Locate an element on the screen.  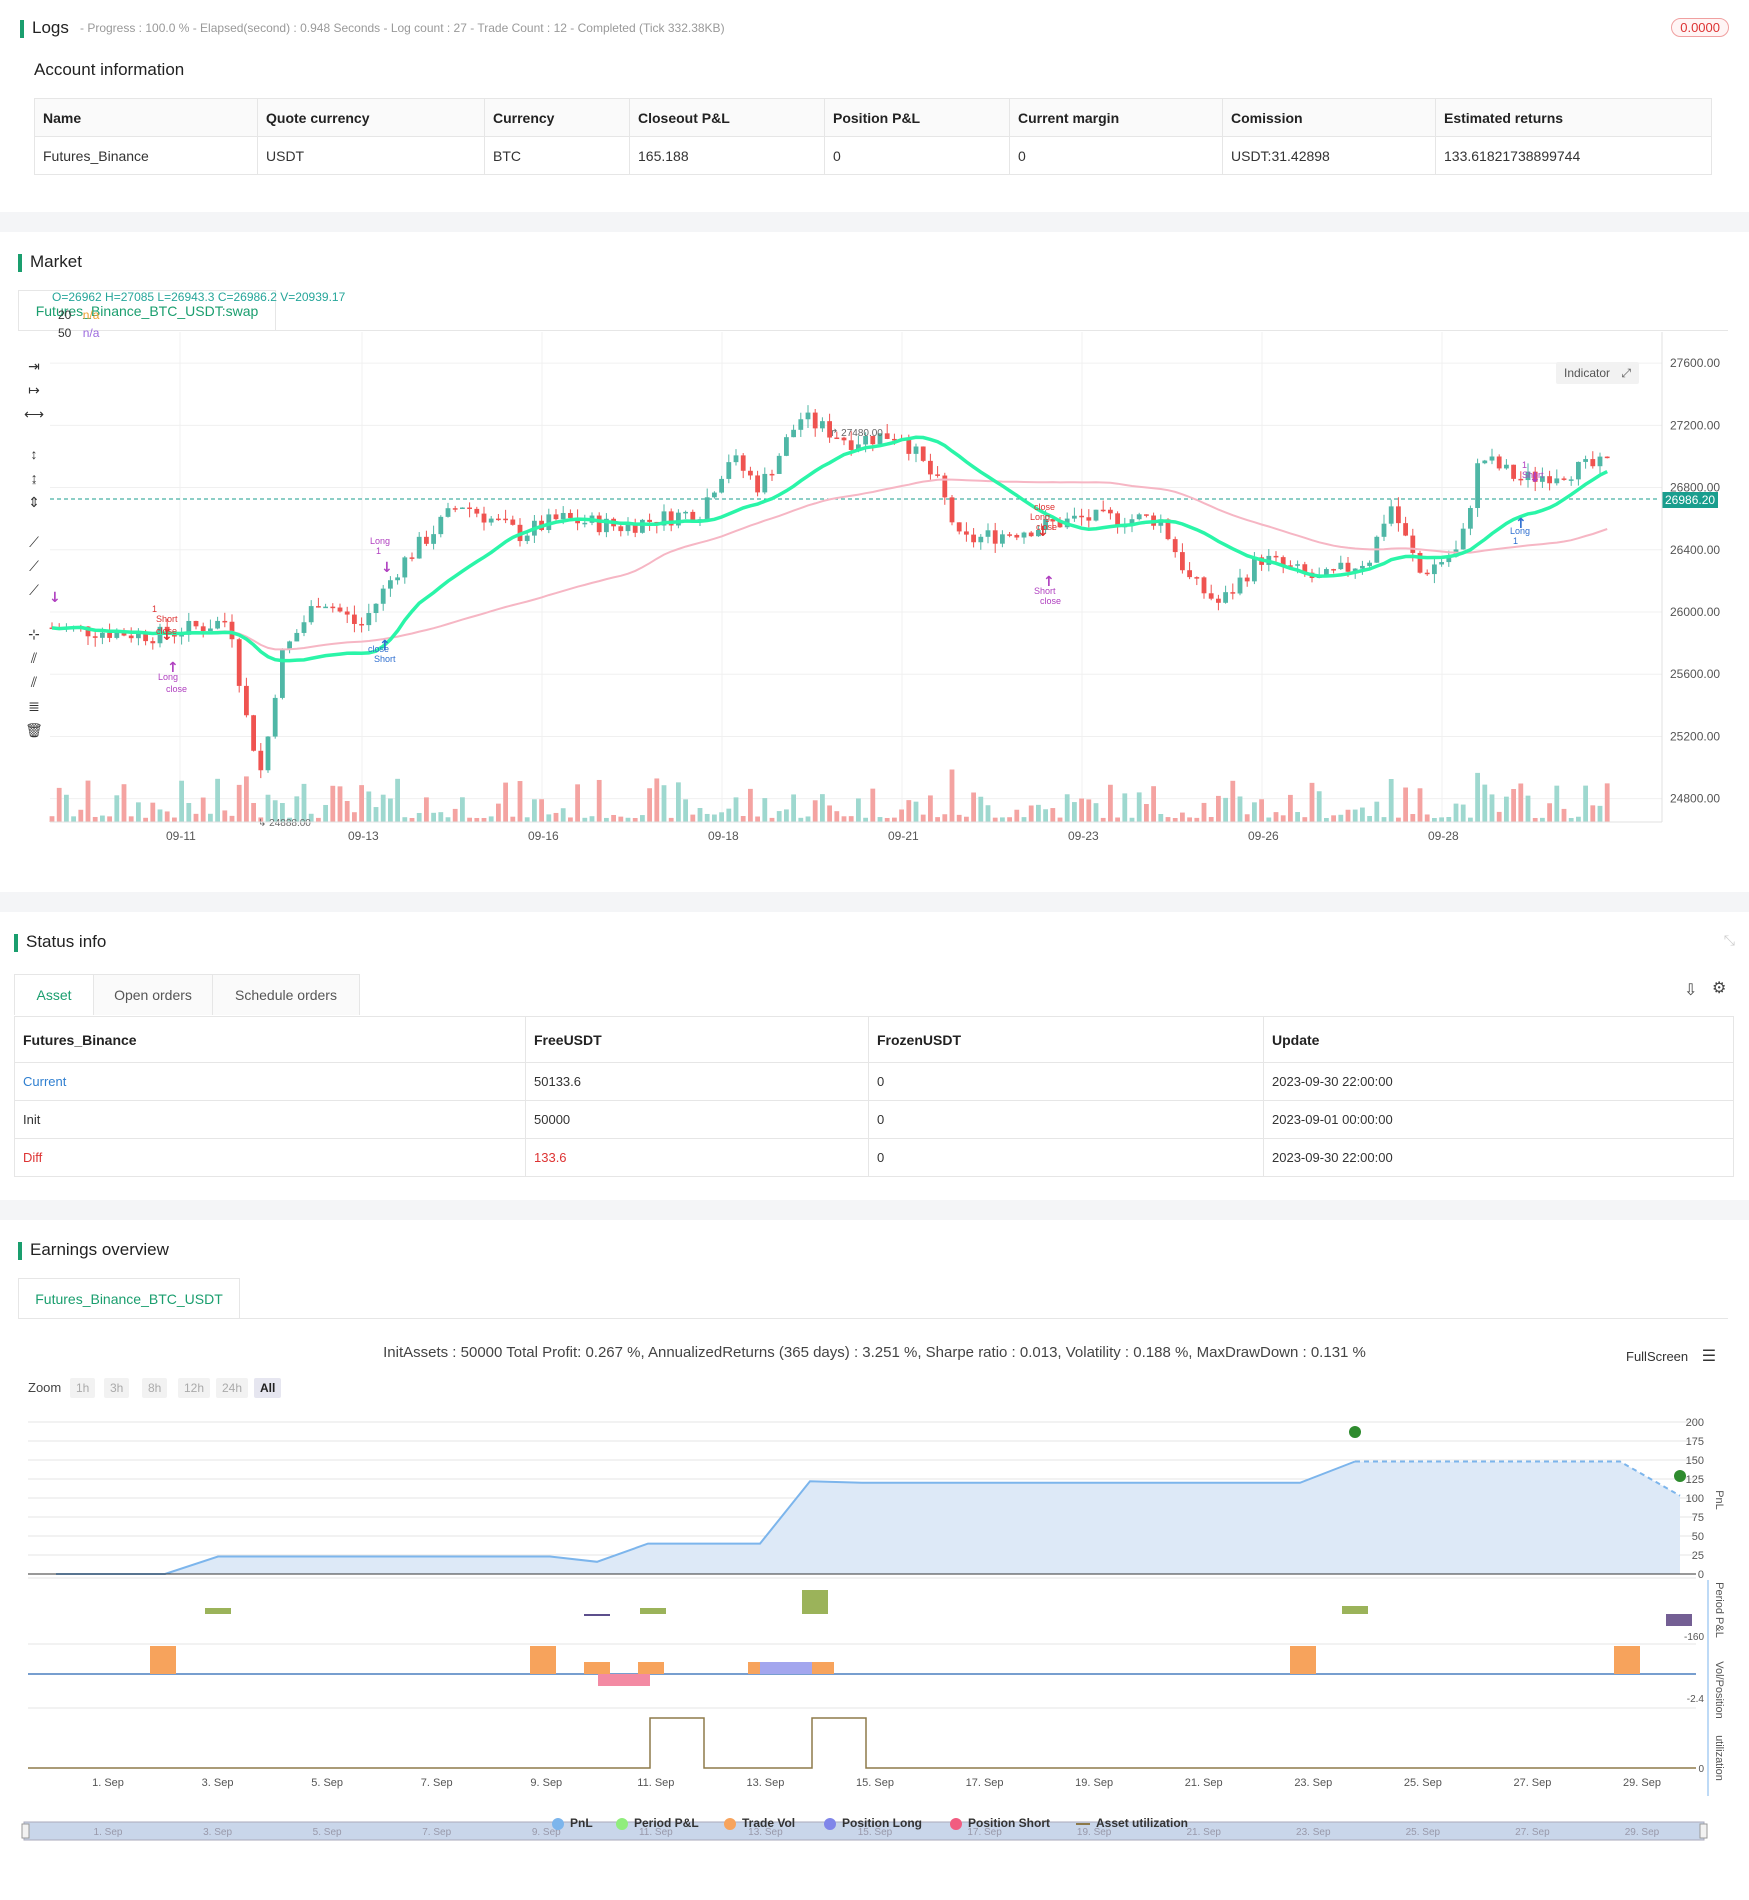
legend-pnl: PnL is located at coordinates (572, 1823).